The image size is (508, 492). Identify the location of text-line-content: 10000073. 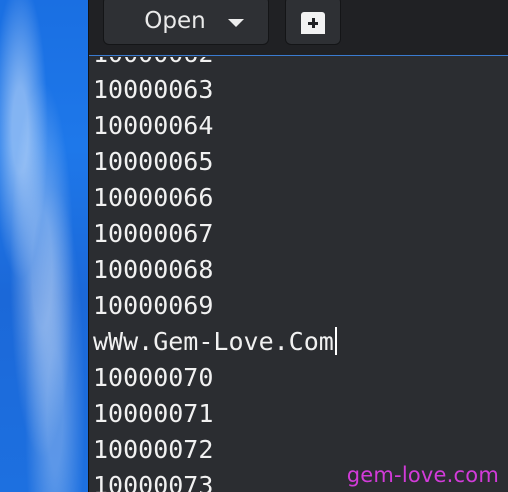
(153, 481).